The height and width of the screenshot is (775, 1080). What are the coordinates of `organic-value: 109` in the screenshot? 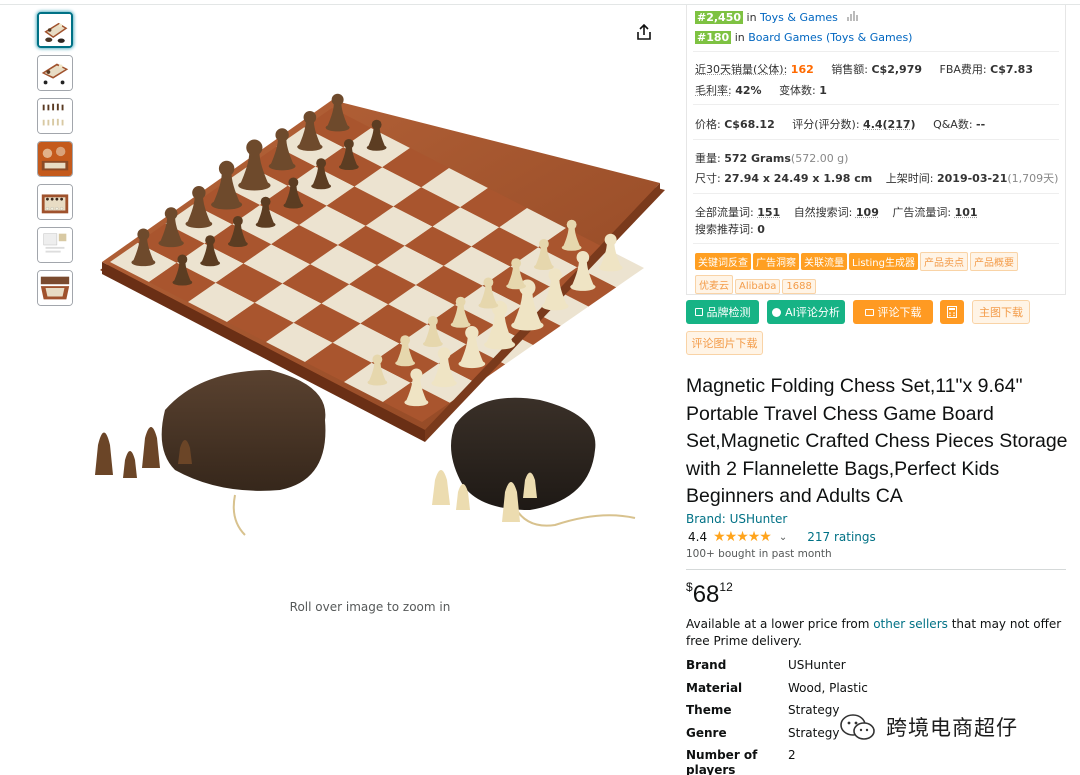 It's located at (867, 212).